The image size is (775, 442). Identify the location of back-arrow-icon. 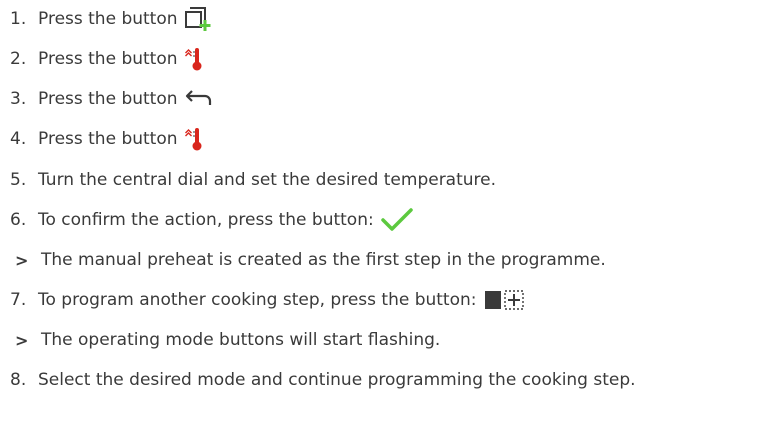
(199, 99).